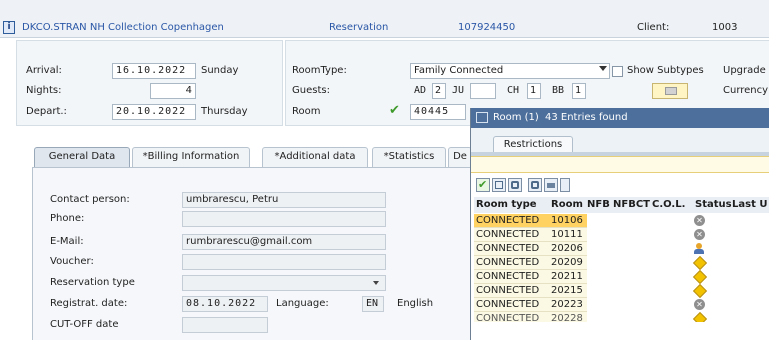  Describe the element at coordinates (284, 242) in the screenshot. I see `email-field: rumbrarescu@gmail.com` at that location.